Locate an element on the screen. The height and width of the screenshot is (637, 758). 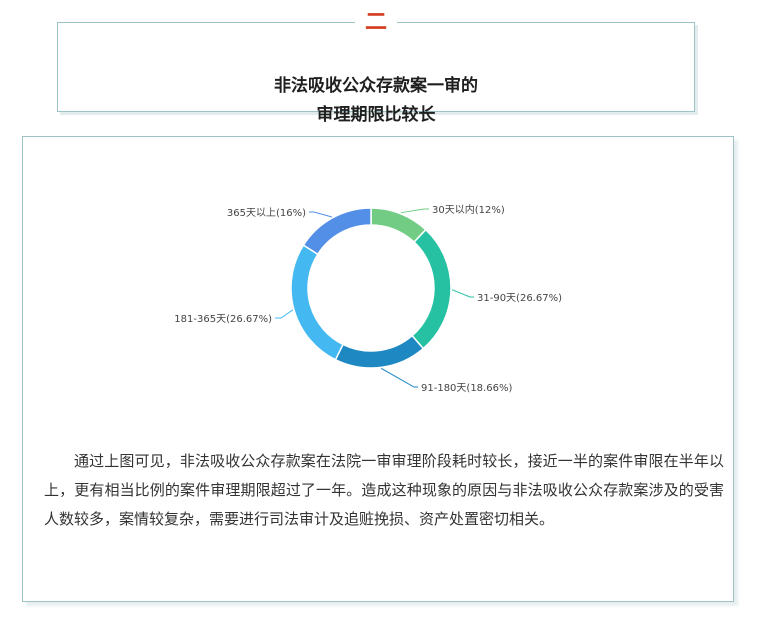
slice-365-plus-days-leader-line is located at coordinates (321, 214).